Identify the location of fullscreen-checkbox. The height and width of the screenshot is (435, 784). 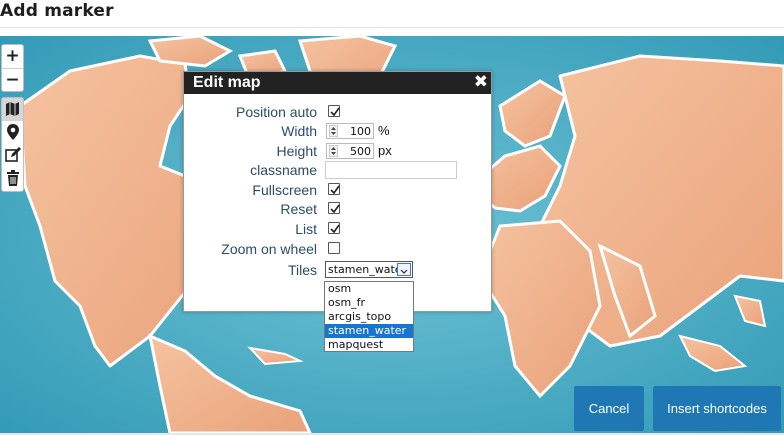
(334, 189).